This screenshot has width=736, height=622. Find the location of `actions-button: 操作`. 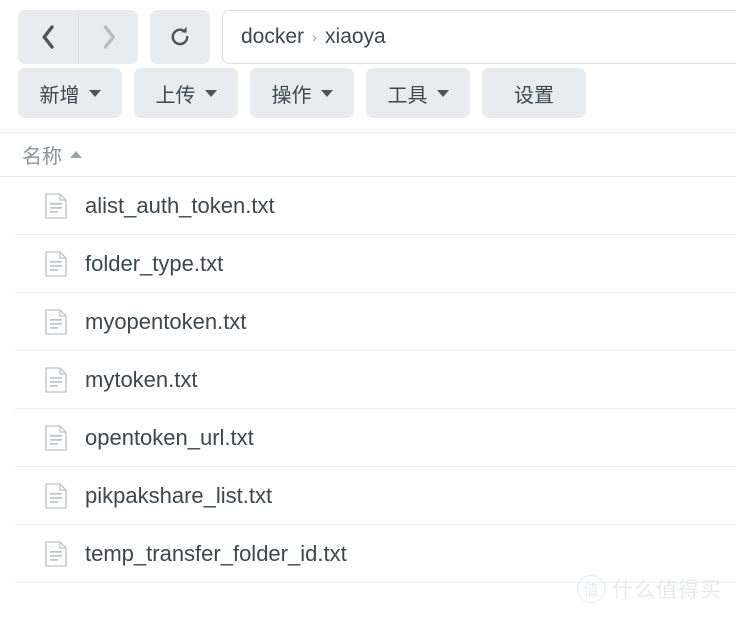

actions-button: 操作 is located at coordinates (302, 93).